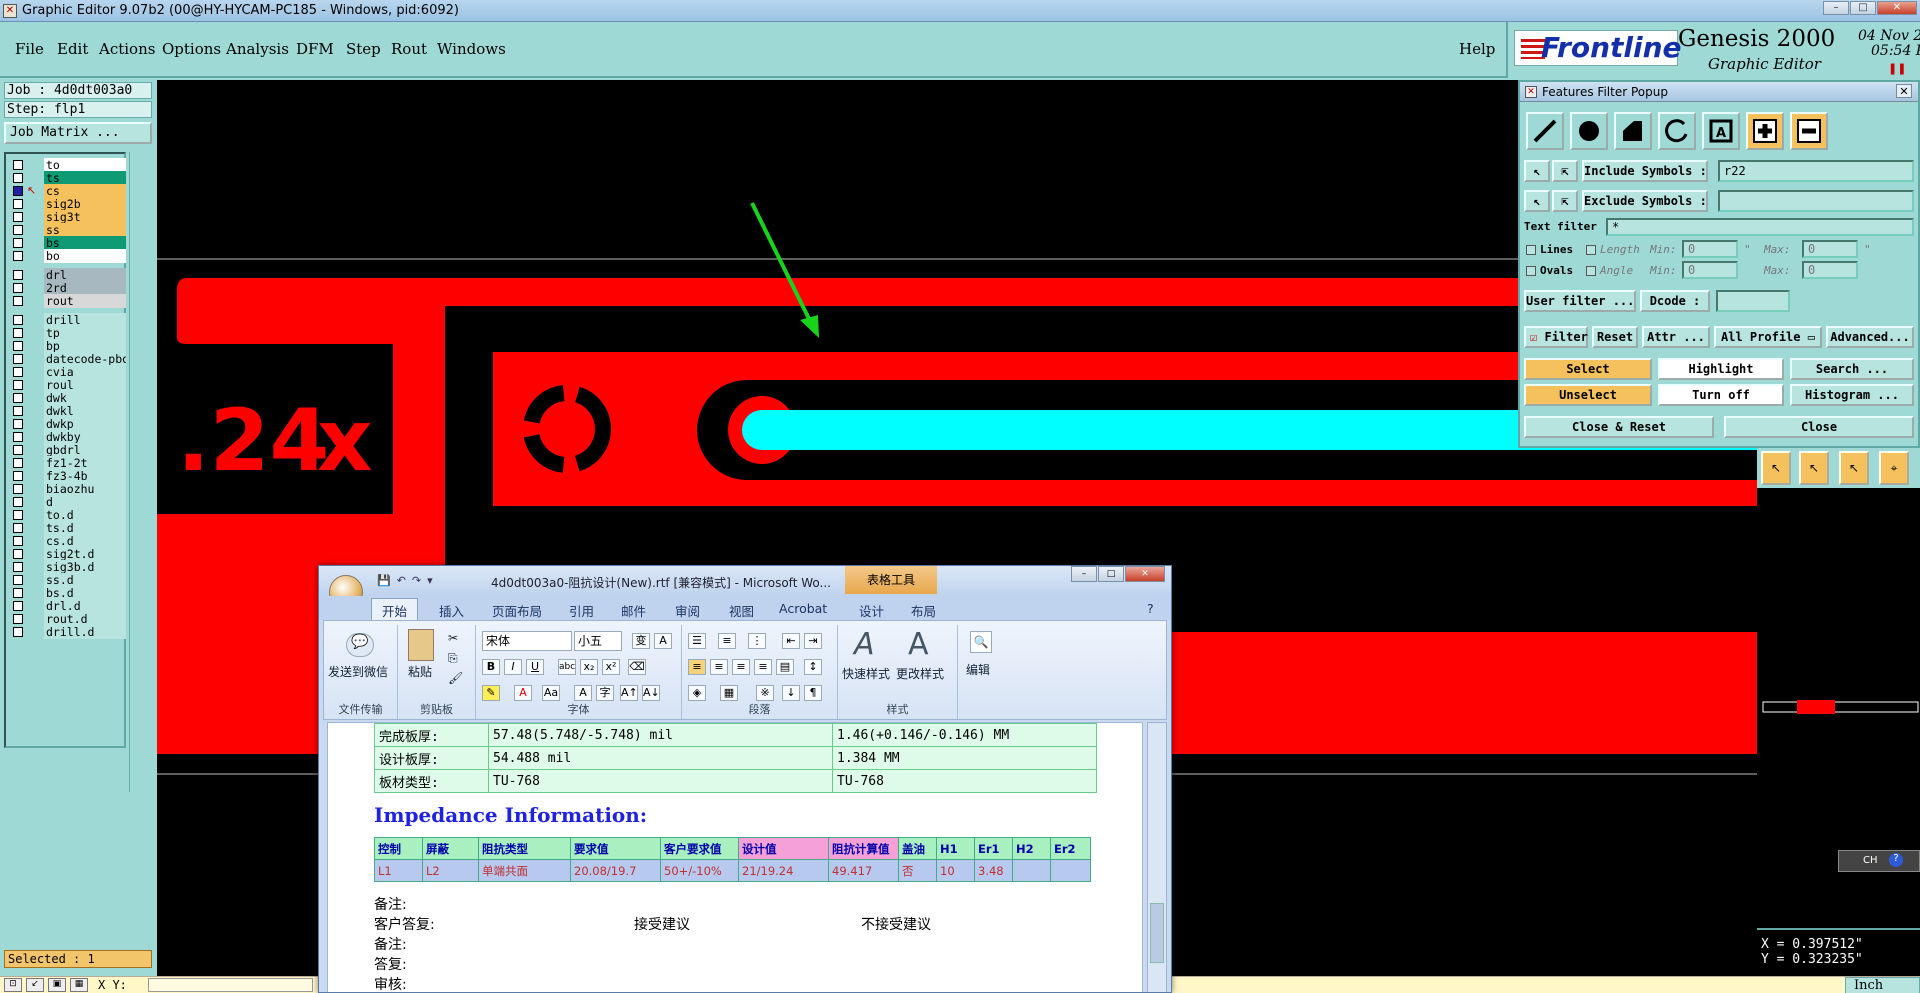  I want to click on highlight-button: Highlight, so click(1721, 369).